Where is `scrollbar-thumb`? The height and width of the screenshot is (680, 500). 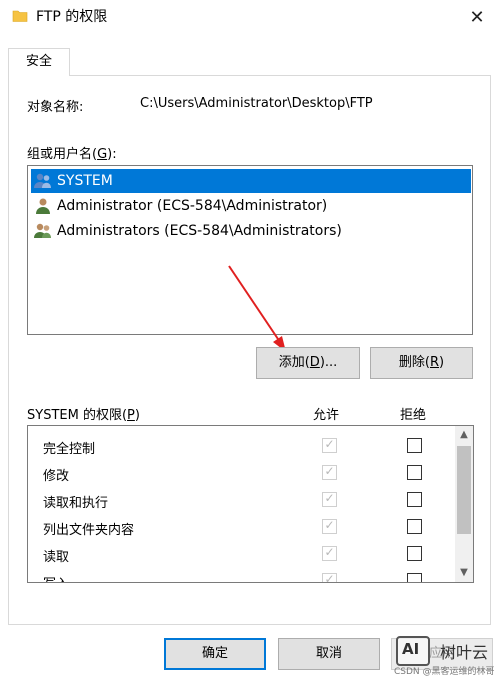
scrollbar-thumb is located at coordinates (464, 490).